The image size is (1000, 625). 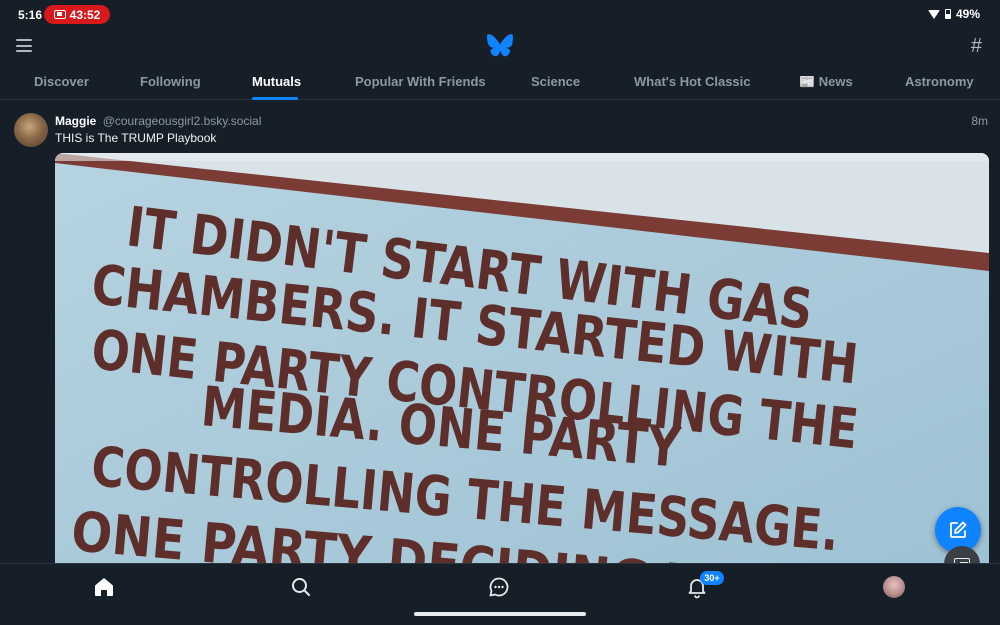 What do you see at coordinates (947, 14) in the screenshot?
I see `battery-icon` at bounding box center [947, 14].